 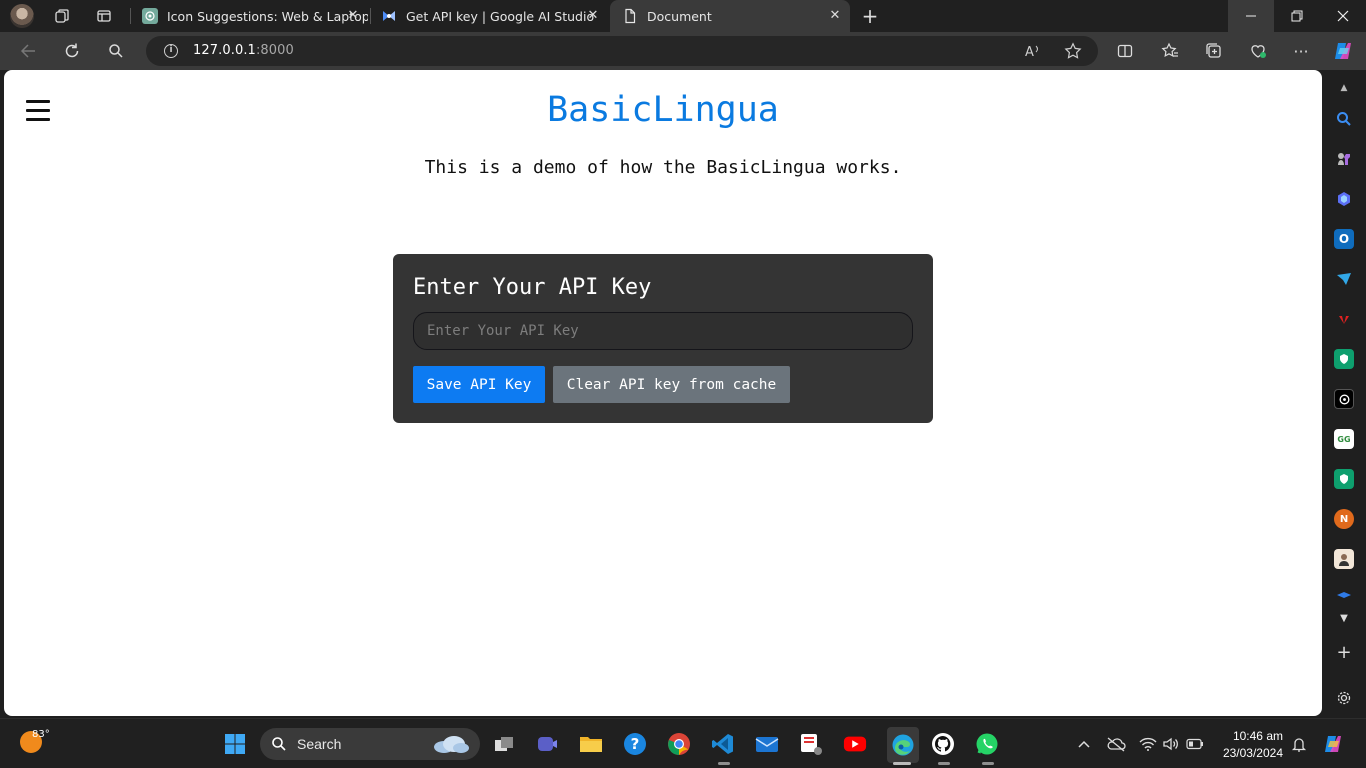 What do you see at coordinates (1344, 279) in the screenshot?
I see `drop-send-icon` at bounding box center [1344, 279].